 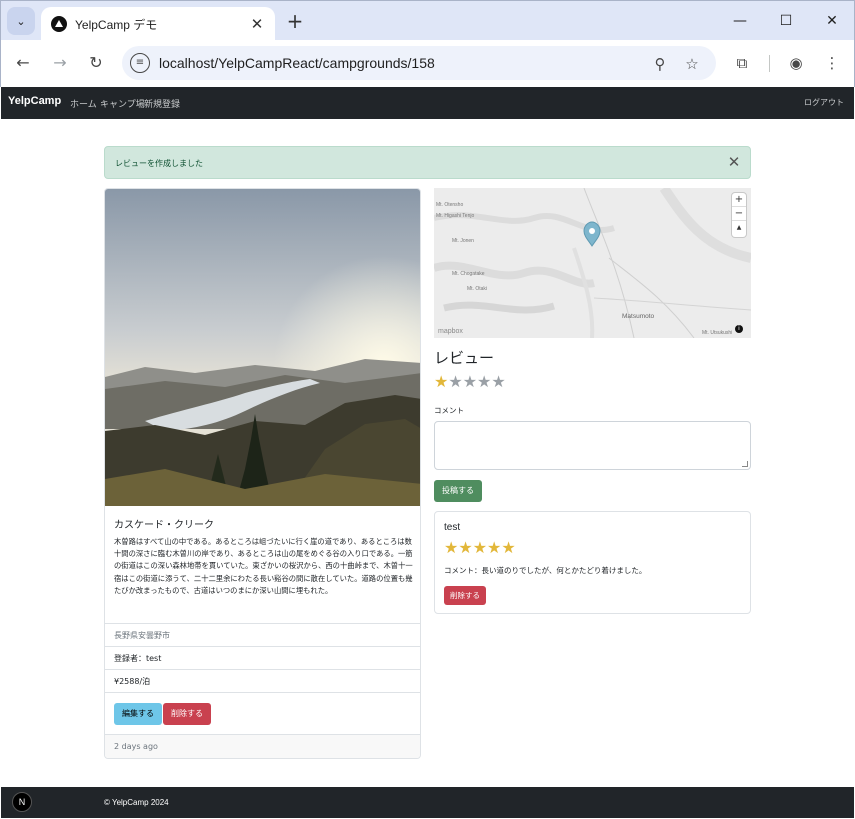 I want to click on url-text: localhost/YelpCampReact/campgrounds/158, so click(x=297, y=63).